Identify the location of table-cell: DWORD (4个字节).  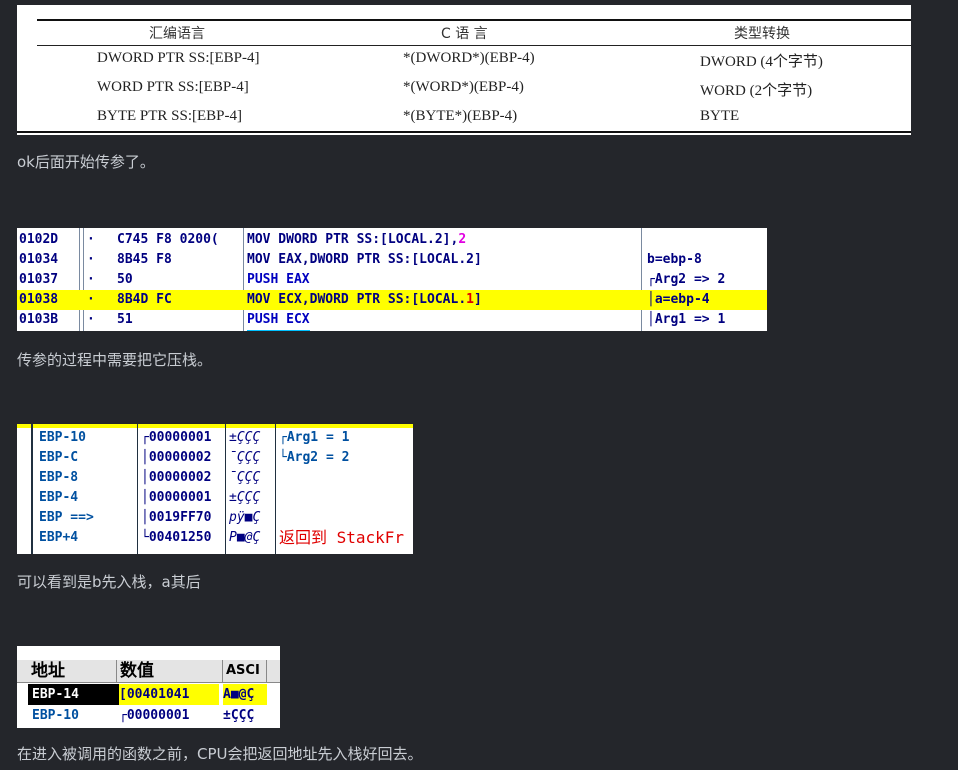
(761, 62).